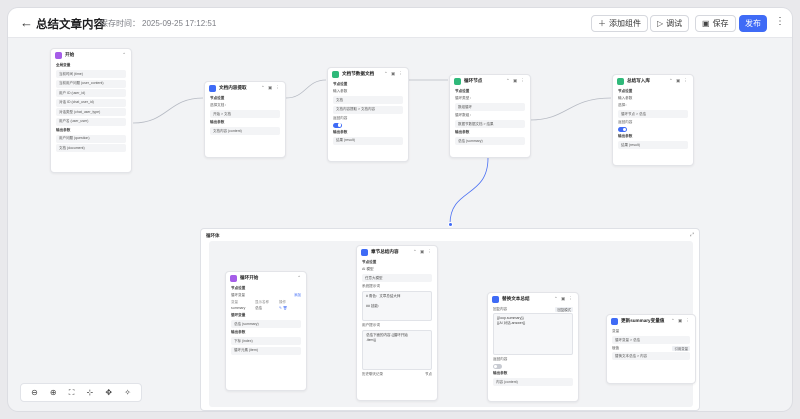  Describe the element at coordinates (266, 350) in the screenshot. I see `output-row: 循环元素 (item)` at that location.